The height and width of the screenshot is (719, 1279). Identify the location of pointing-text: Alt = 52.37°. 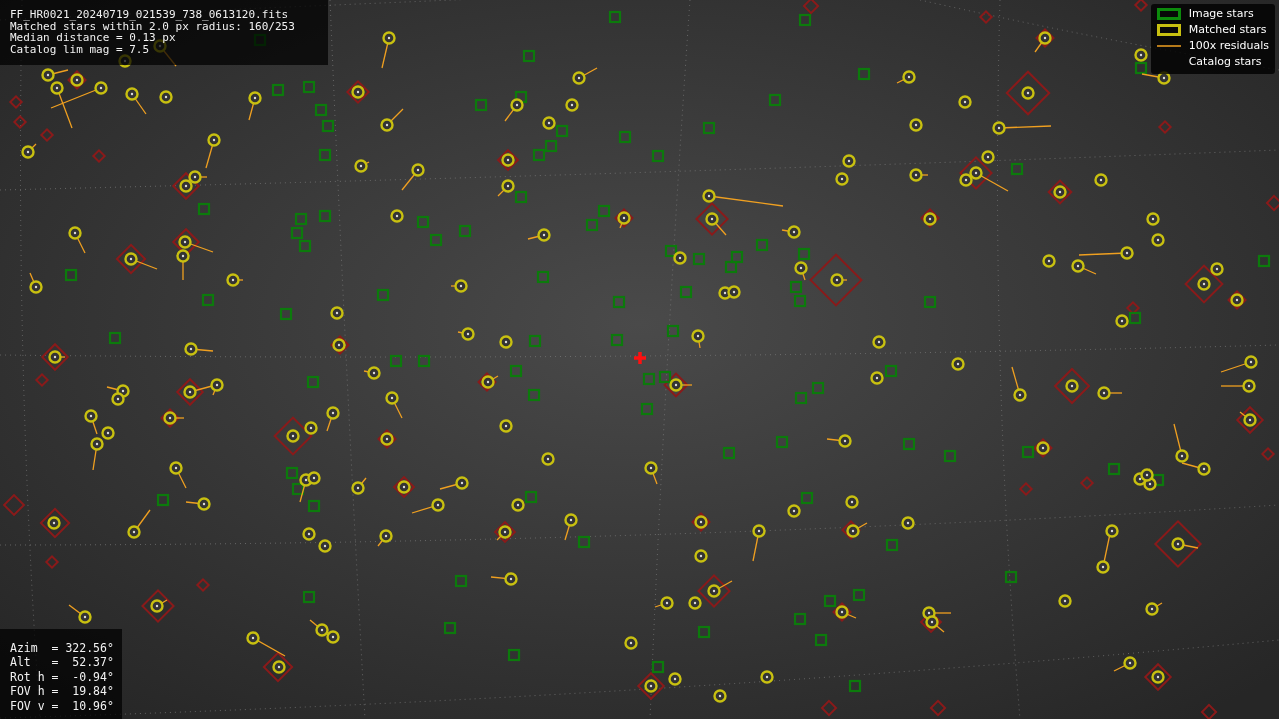
(62, 662).